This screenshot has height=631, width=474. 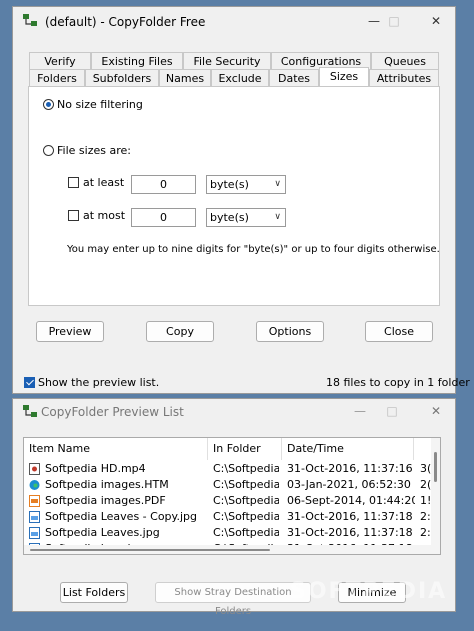 What do you see at coordinates (94, 592) in the screenshot?
I see `list-folders-button: List Folders` at bounding box center [94, 592].